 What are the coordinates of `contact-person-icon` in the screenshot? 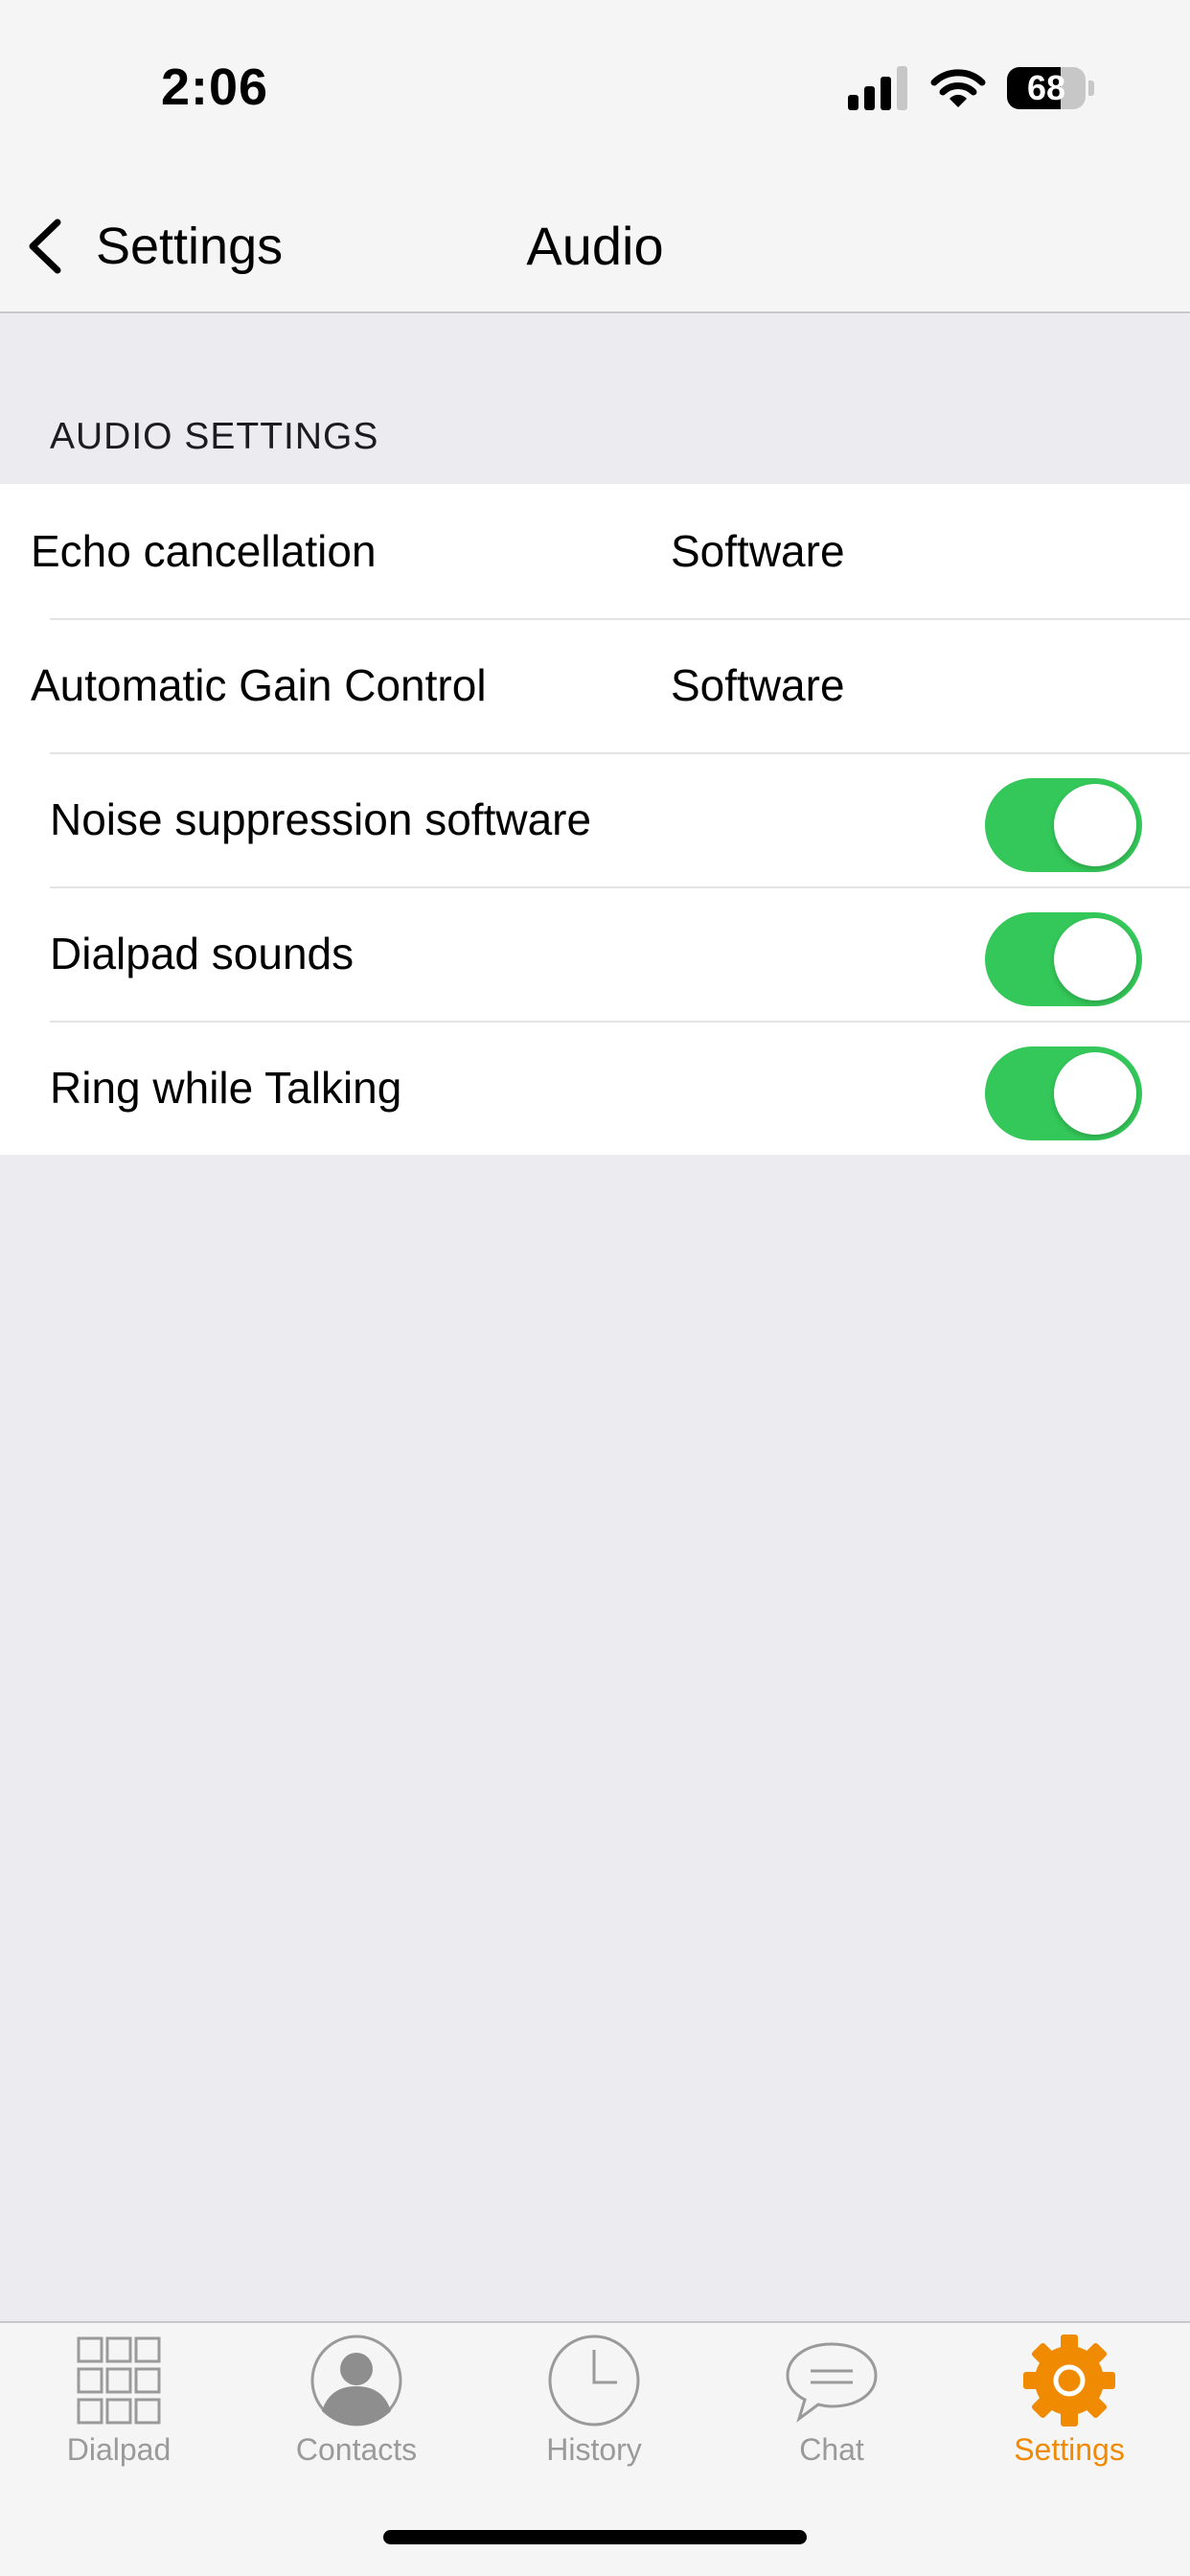 It's located at (356, 2380).